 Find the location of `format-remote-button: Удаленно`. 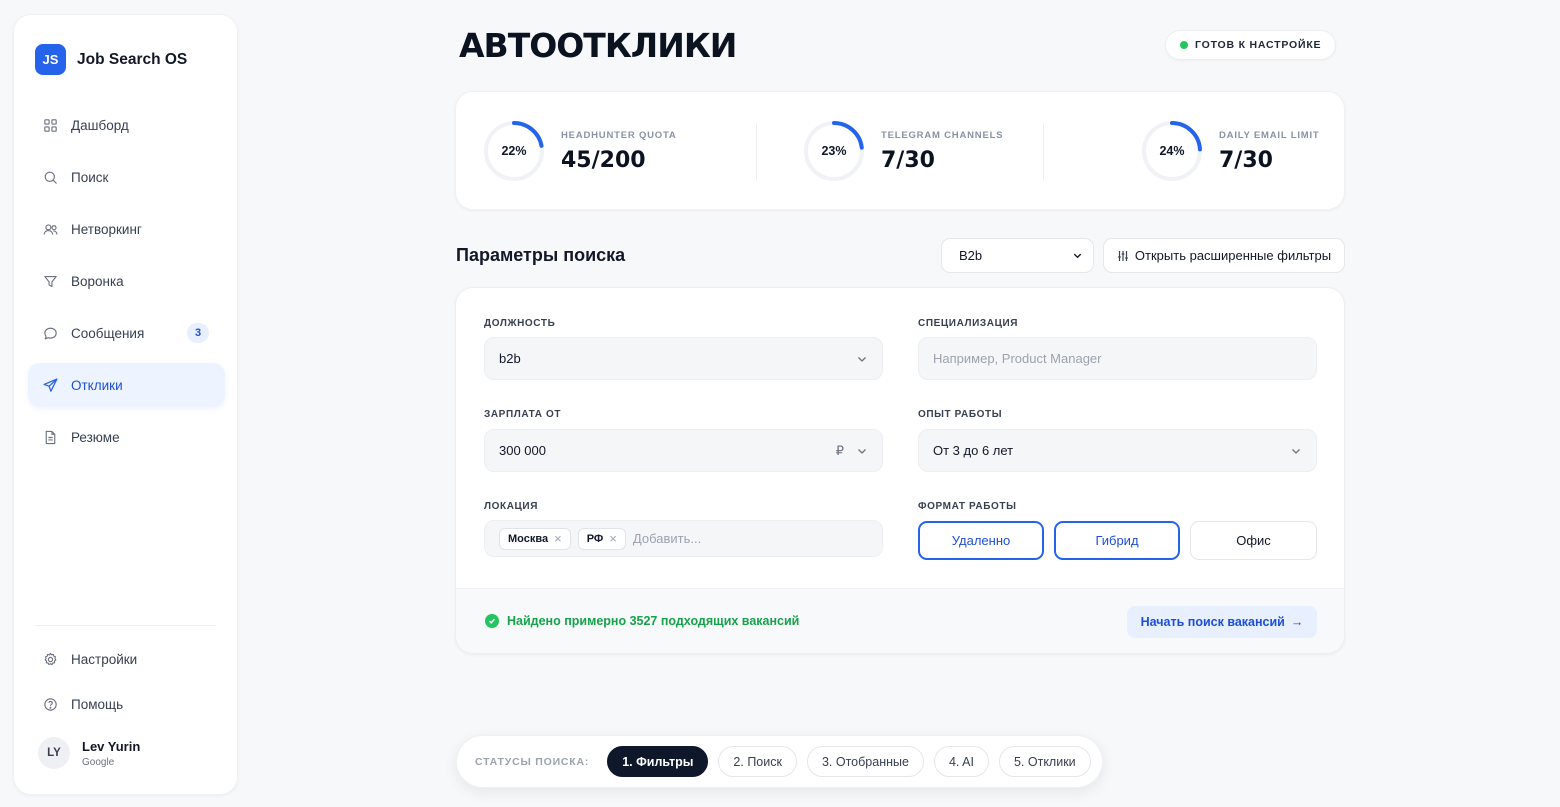

format-remote-button: Удаленно is located at coordinates (981, 540).